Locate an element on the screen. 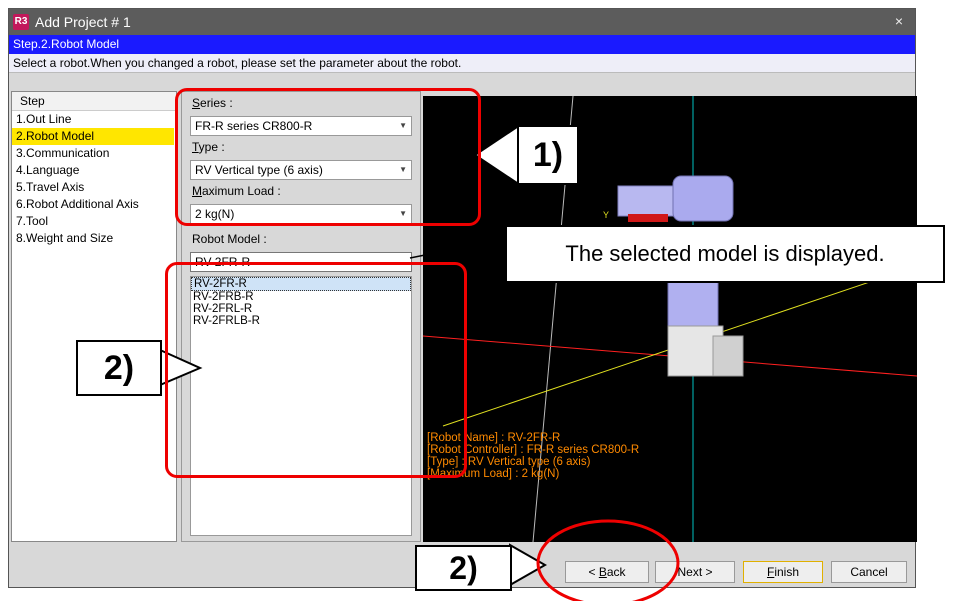  callout-message: The selected model is displayed. is located at coordinates (725, 254).